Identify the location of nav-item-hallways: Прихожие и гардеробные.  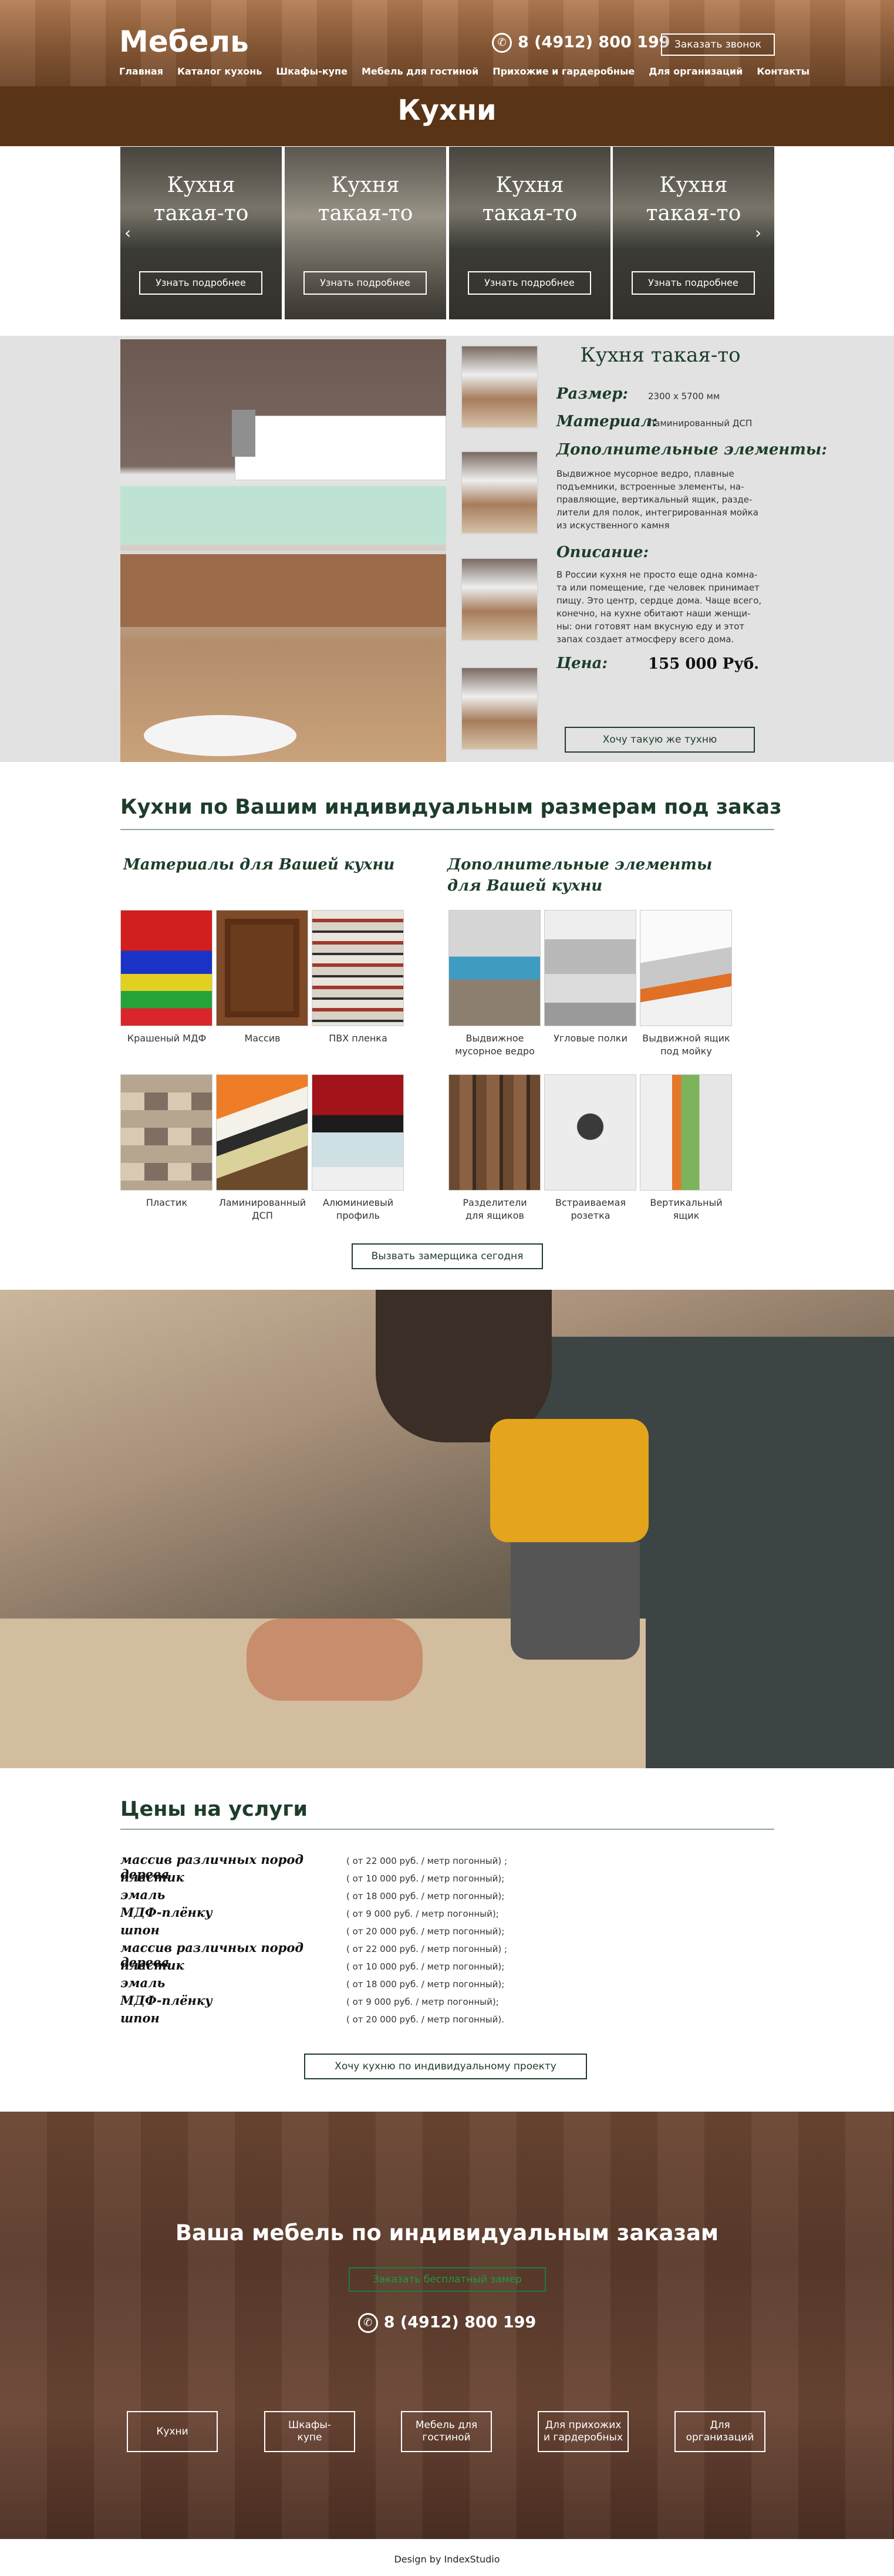
(563, 71).